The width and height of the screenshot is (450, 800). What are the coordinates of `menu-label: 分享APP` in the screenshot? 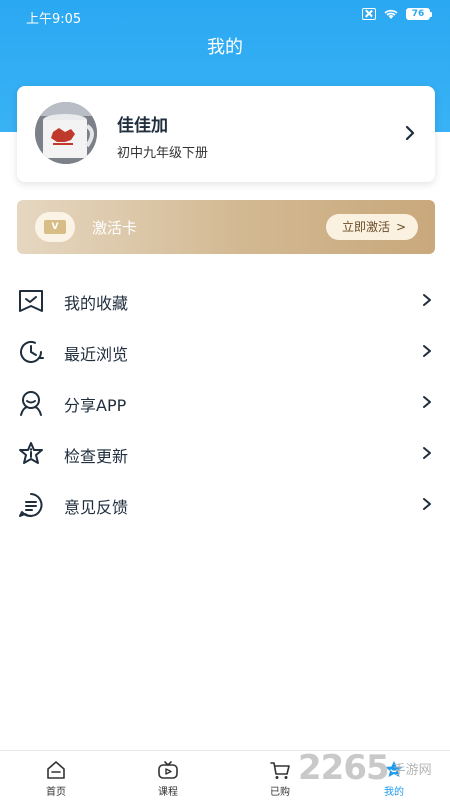 It's located at (95, 405).